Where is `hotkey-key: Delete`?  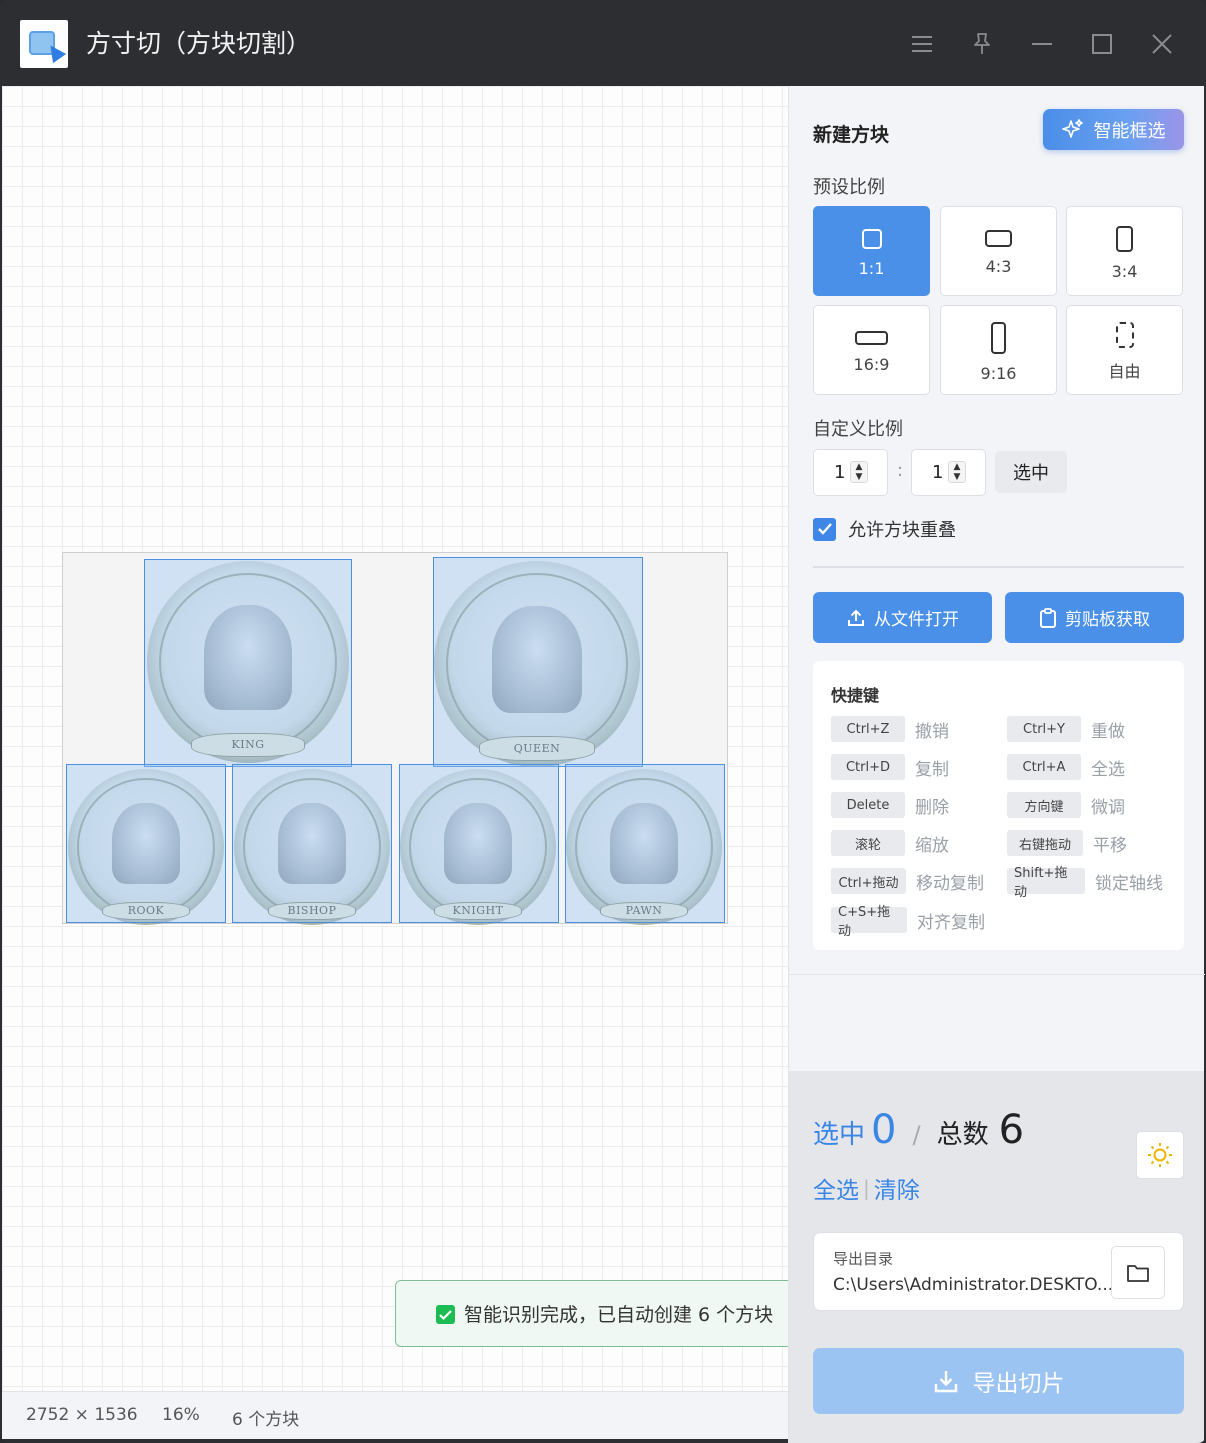
hotkey-key: Delete is located at coordinates (868, 805).